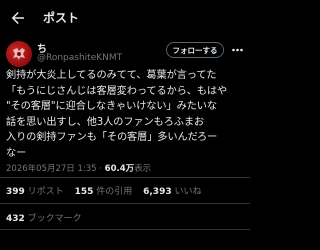 This screenshot has height=250, width=320. What do you see at coordinates (188, 192) in the screenshot?
I see `likes-label: いいね` at bounding box center [188, 192].